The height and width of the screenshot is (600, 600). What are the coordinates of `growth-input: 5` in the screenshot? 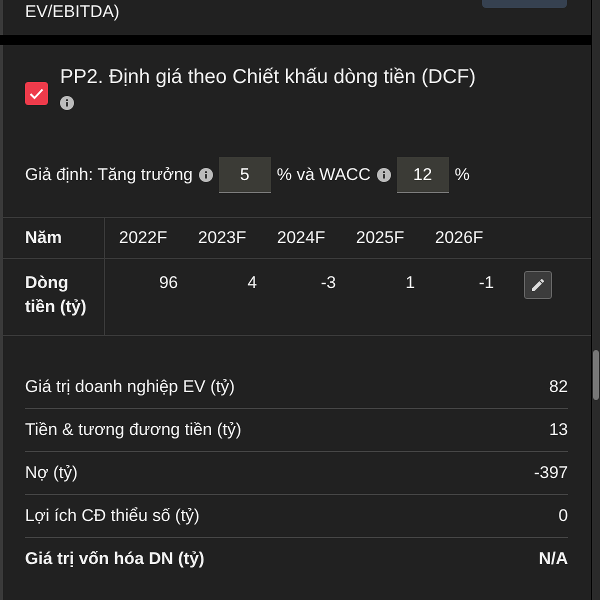 It's located at (244, 175).